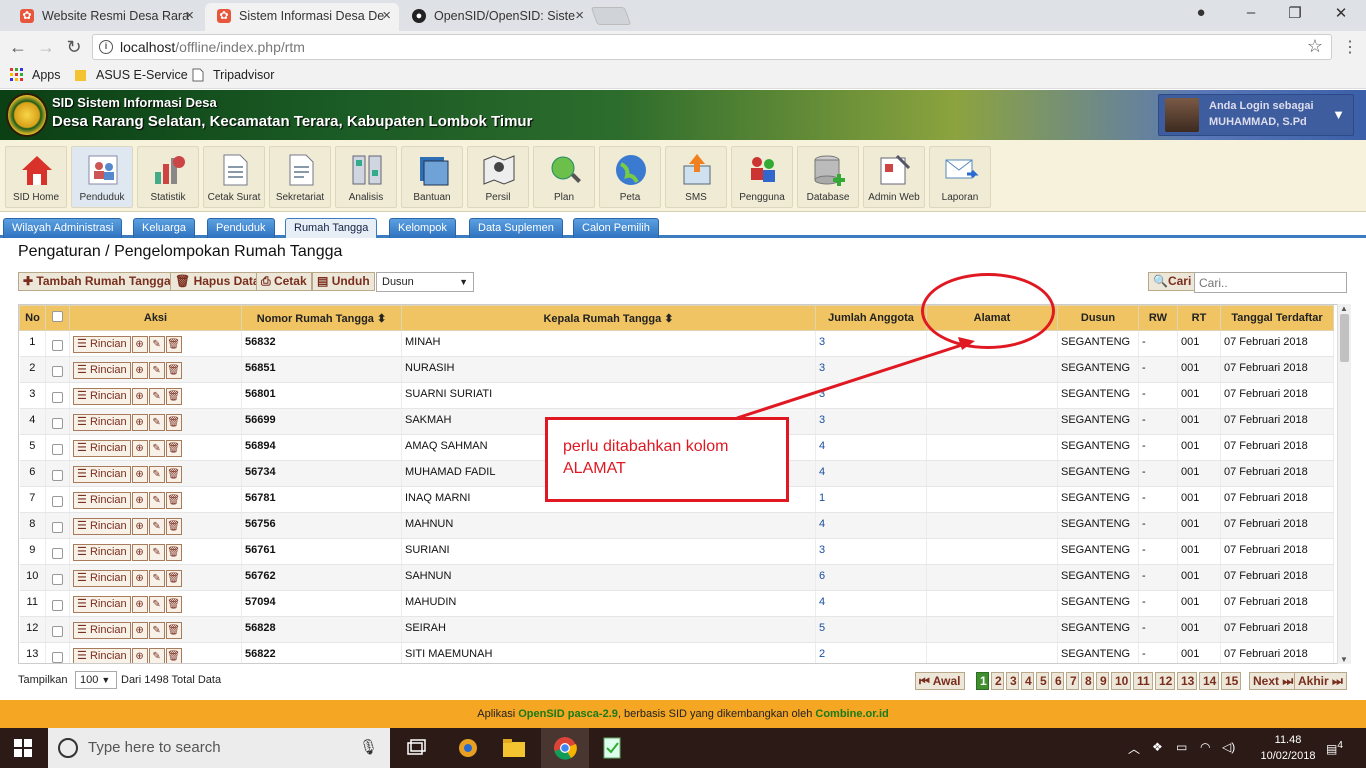  What do you see at coordinates (630, 177) in the screenshot?
I see `module-peta: Peta` at bounding box center [630, 177].